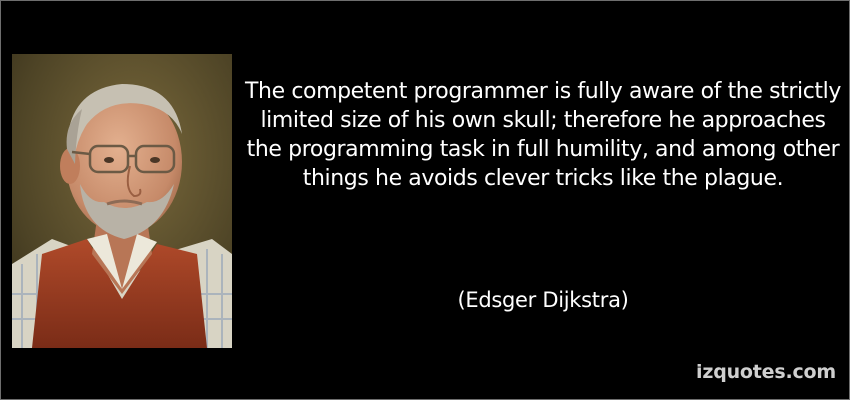 This screenshot has height=400, width=850. What do you see at coordinates (543, 300) in the screenshot?
I see `quote-author: (Edsger Dijkstra)` at bounding box center [543, 300].